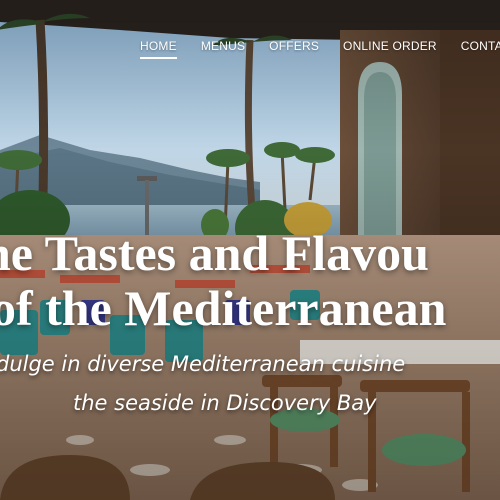 This screenshot has height=500, width=500. I want to click on hero-tagline-line2: the seaside in Discovery Bay, so click(225, 403).